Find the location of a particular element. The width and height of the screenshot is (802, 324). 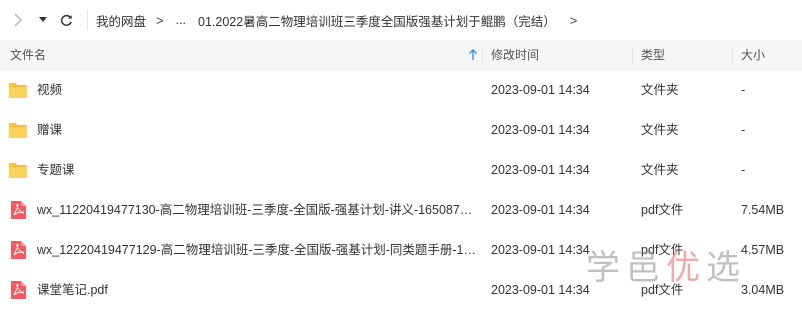

file-name: 专题课 is located at coordinates (257, 170).